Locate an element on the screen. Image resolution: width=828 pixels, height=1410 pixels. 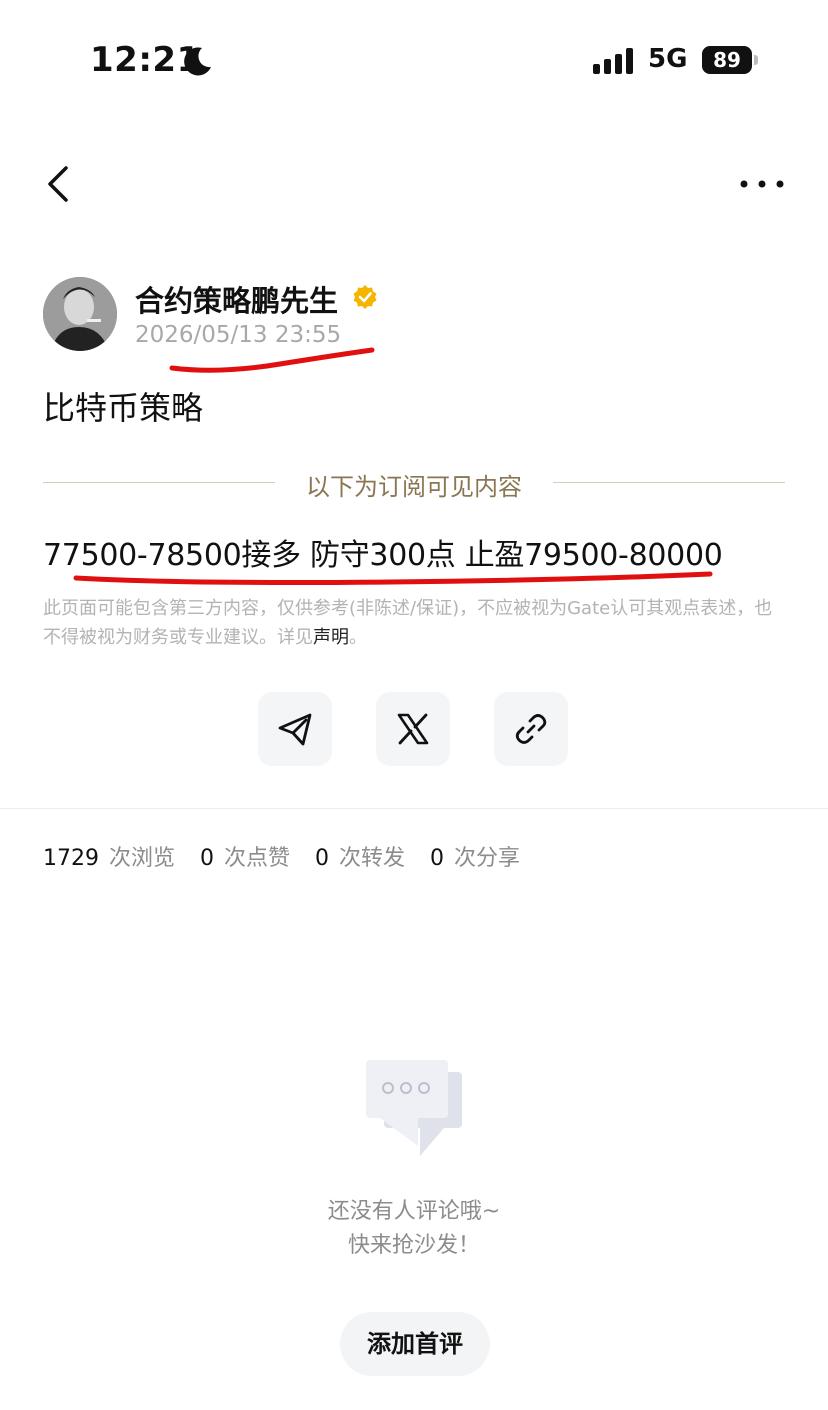
moon-icon is located at coordinates (197, 61).